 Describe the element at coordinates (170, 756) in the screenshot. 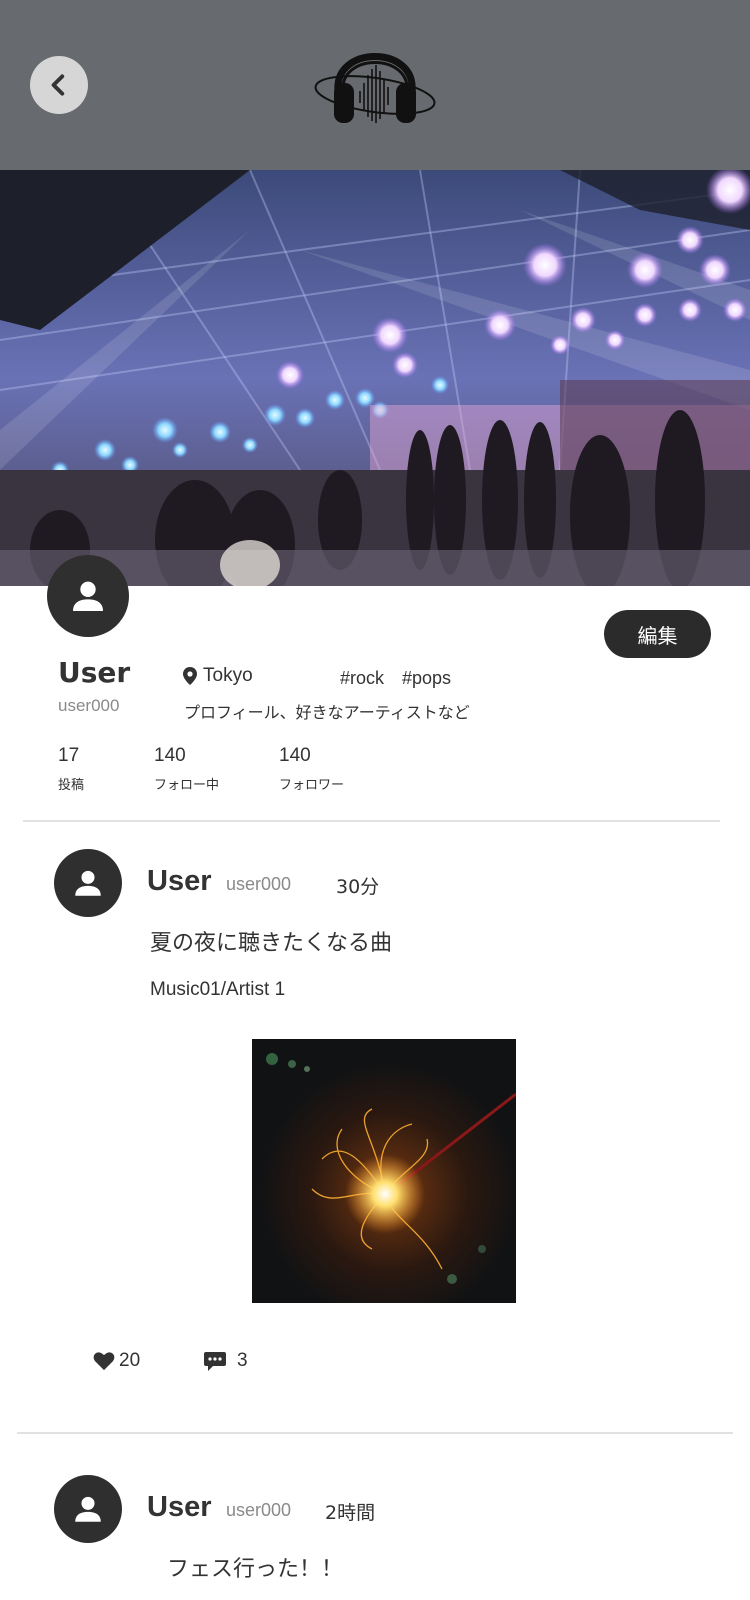

I see `following-count: 140` at that location.